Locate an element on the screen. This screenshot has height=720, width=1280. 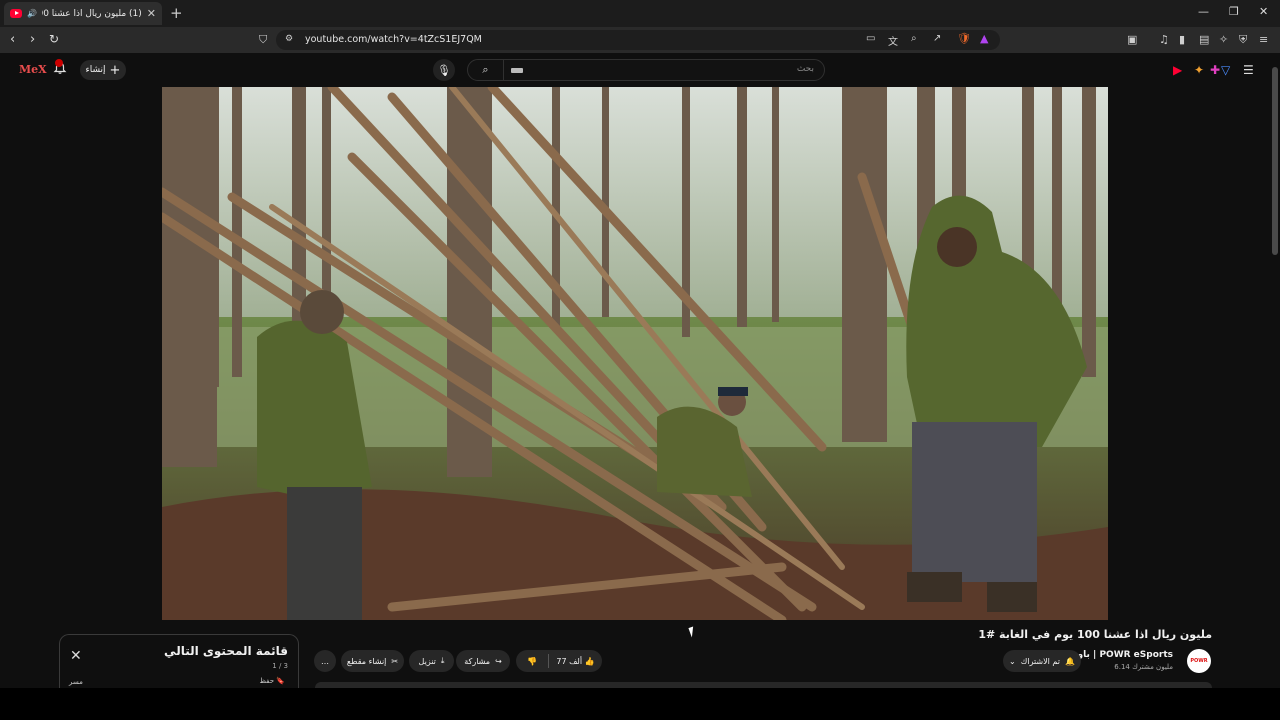
scrollbar-thumb is located at coordinates (1275, 161).